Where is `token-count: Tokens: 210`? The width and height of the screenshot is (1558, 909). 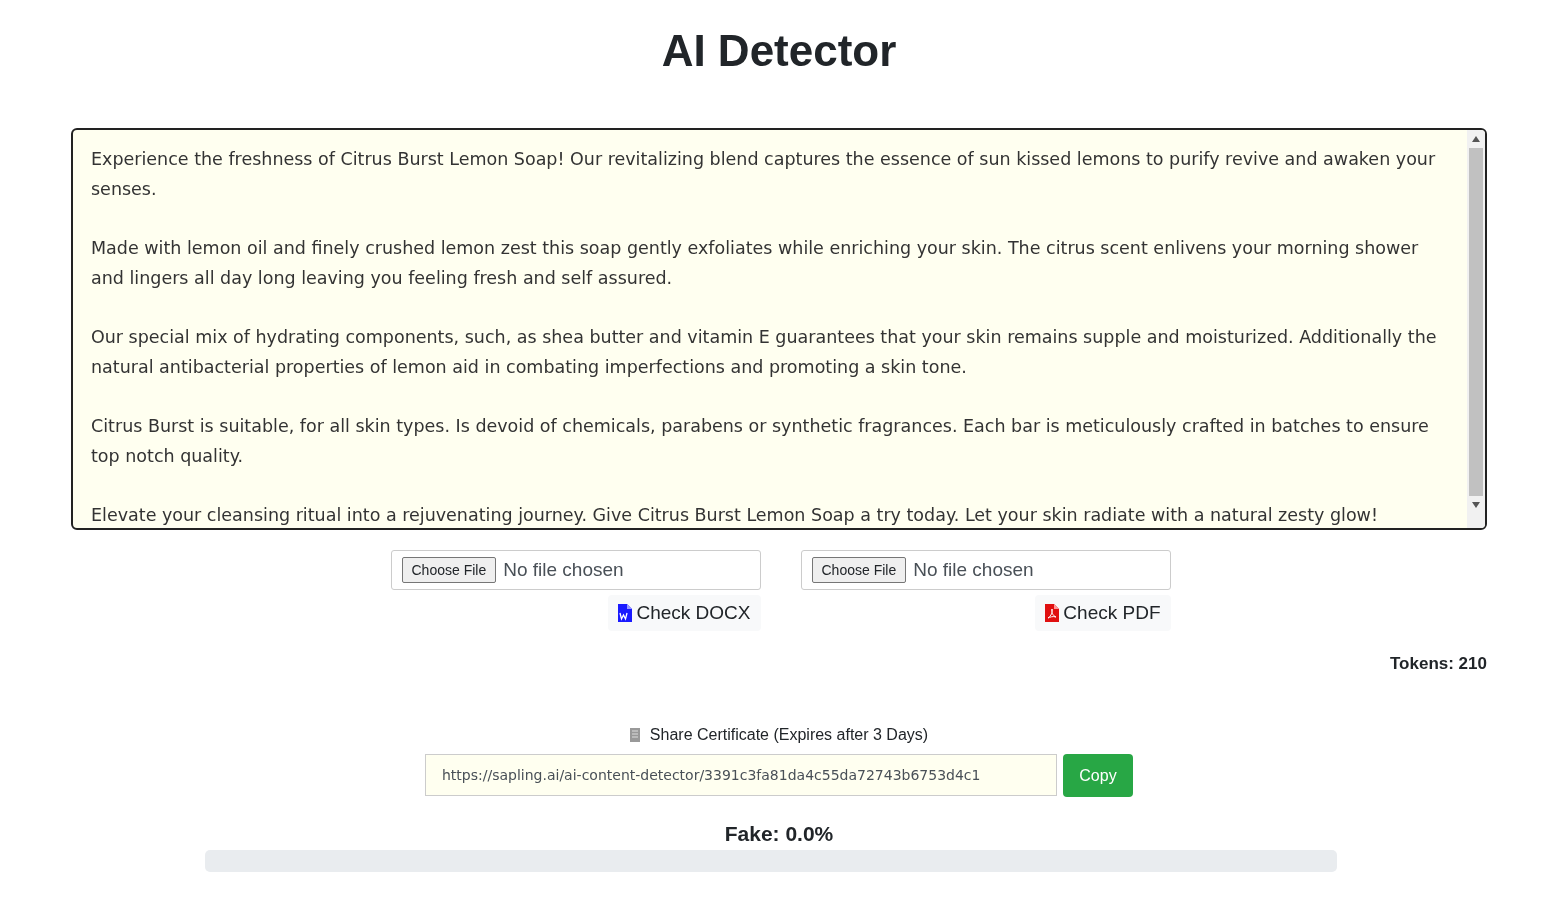 token-count: Tokens: 210 is located at coordinates (1438, 664).